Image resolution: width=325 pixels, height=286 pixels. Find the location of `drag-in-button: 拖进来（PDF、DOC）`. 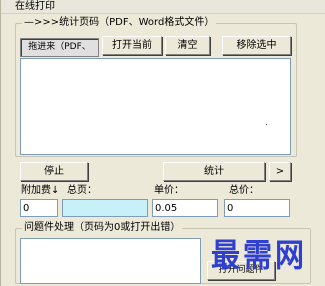

drag-in-button: 拖进来（PDF、DOC） is located at coordinates (59, 53).